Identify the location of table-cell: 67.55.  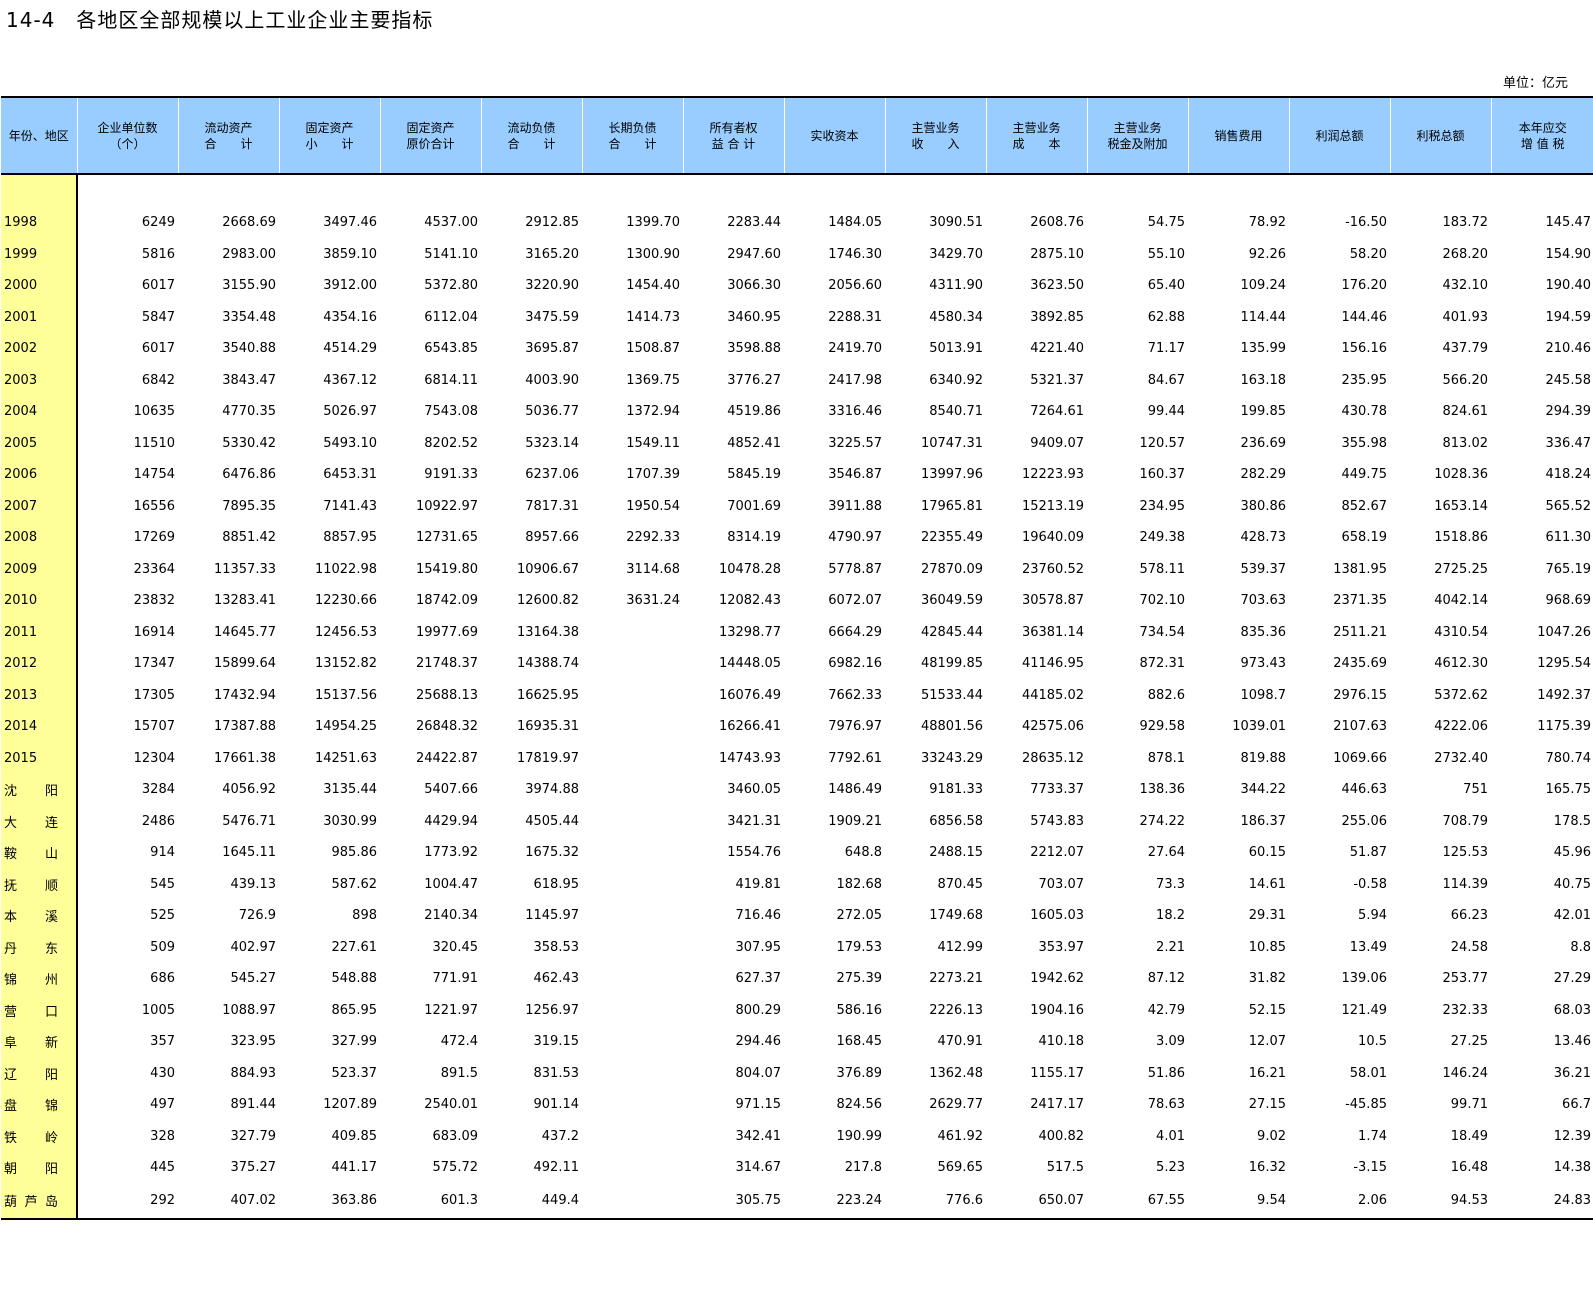
(1137, 1201).